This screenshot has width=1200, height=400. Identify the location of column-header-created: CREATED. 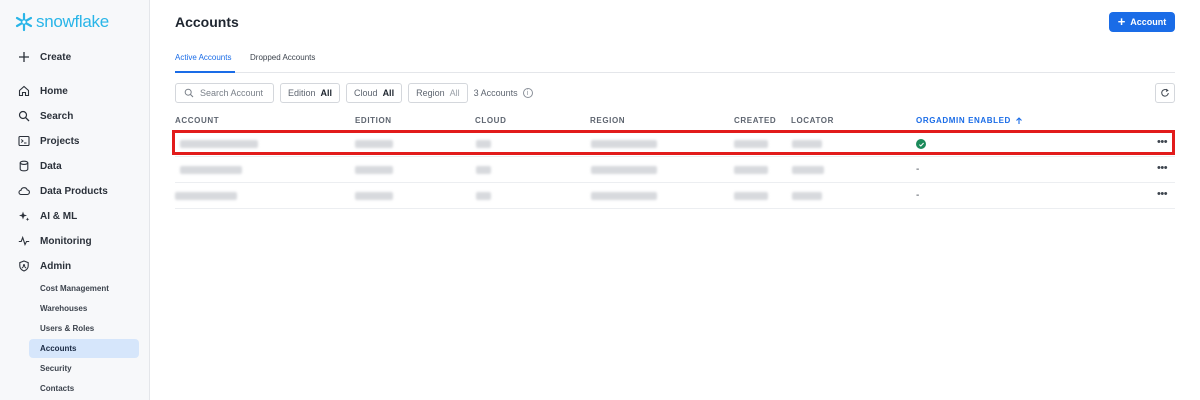
(755, 120).